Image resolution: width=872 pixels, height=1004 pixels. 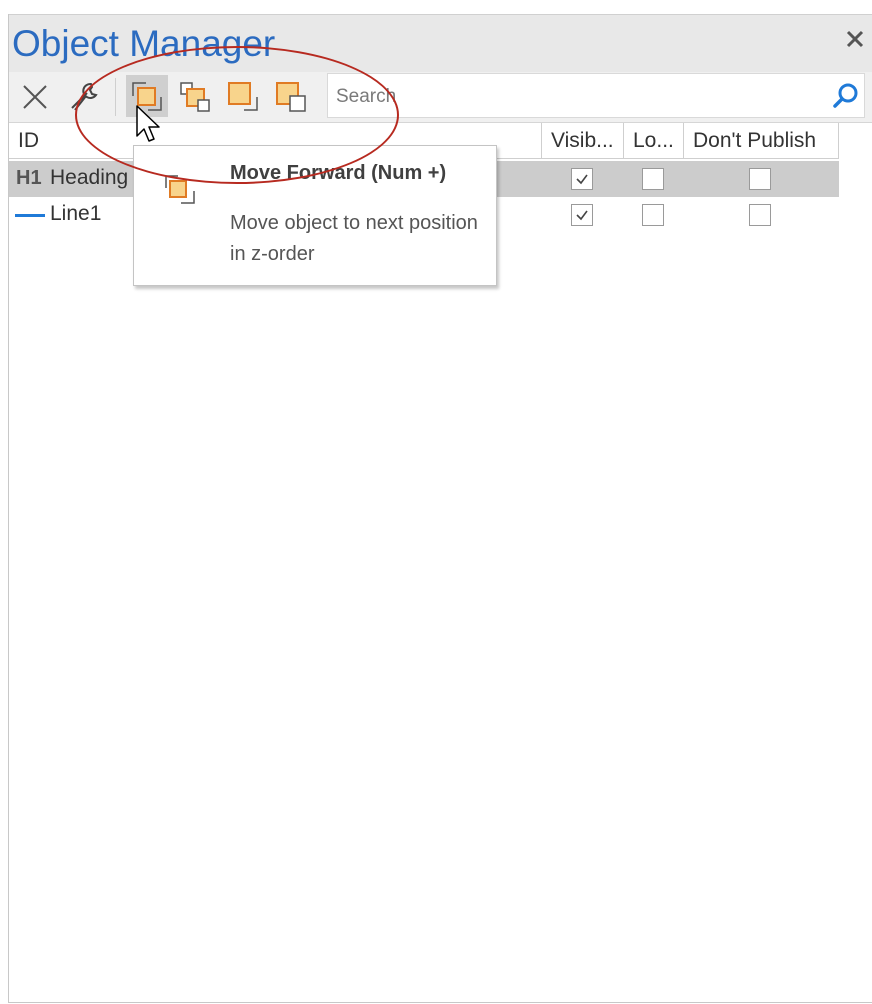 What do you see at coordinates (115, 97) in the screenshot?
I see `toolbar-separator` at bounding box center [115, 97].